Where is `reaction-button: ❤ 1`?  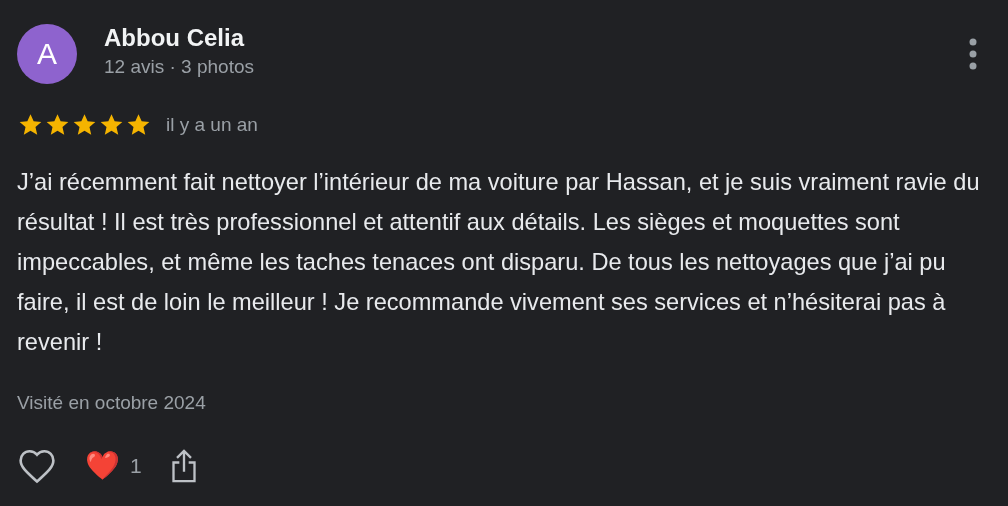
reaction-button: ❤ 1 is located at coordinates (113, 466).